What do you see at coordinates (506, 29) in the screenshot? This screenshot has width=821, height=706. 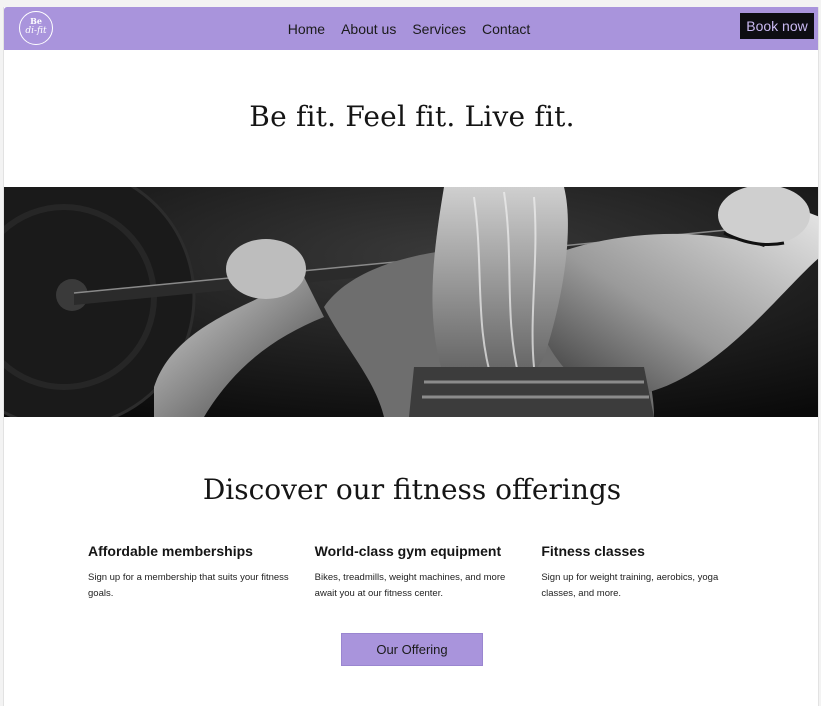 I see `nav-link-contact: Contact` at bounding box center [506, 29].